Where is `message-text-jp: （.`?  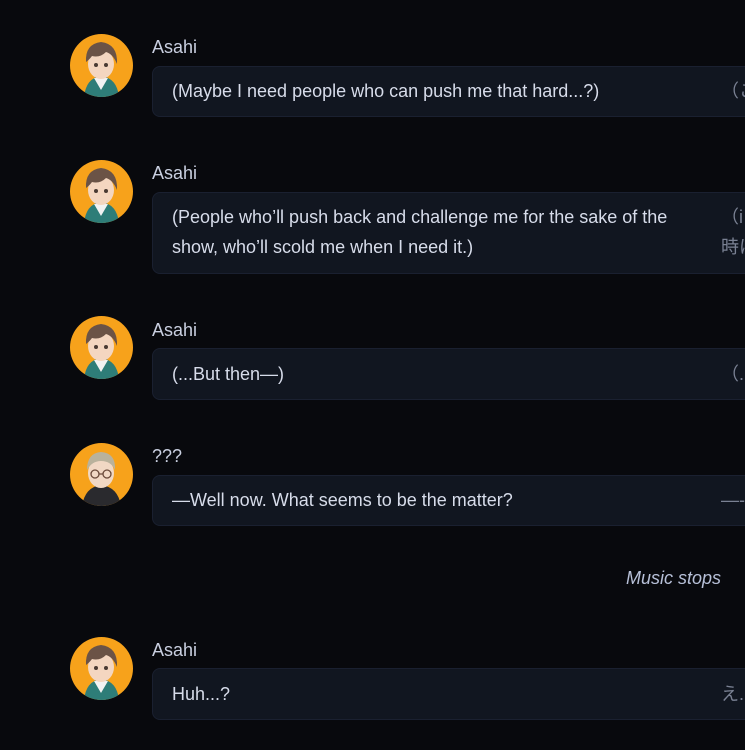 message-text-jp: （. is located at coordinates (733, 374).